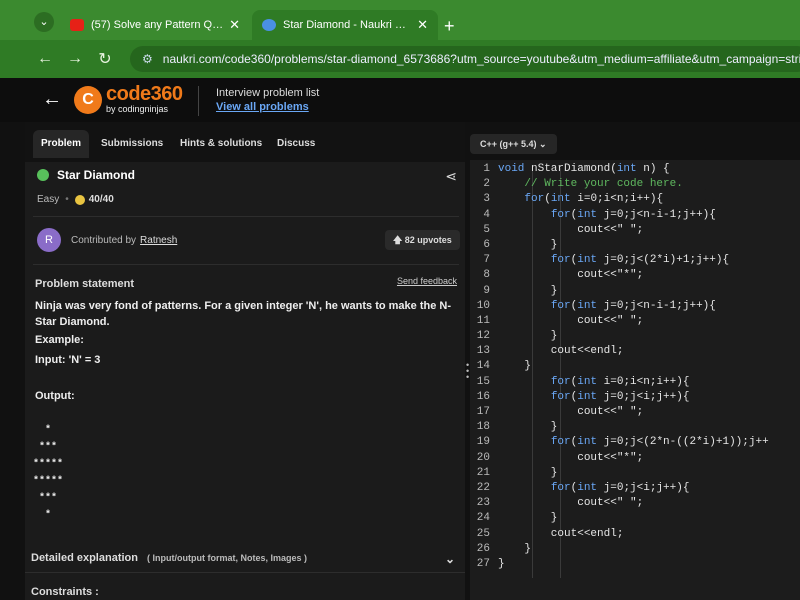 This screenshot has width=800, height=600. I want to click on code-line: 18 }, so click(635, 427).